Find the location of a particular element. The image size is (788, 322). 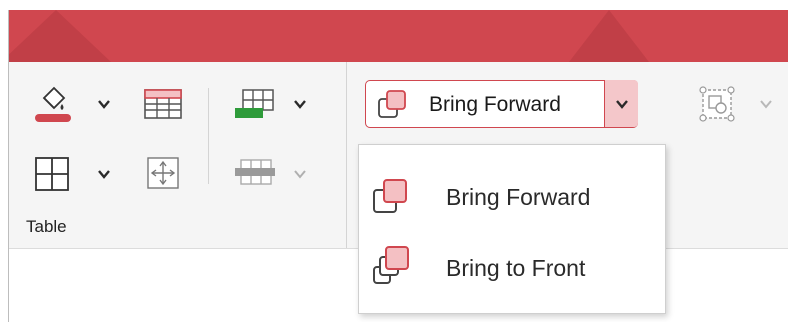

combo-value: Bring Forward is located at coordinates (495, 104).